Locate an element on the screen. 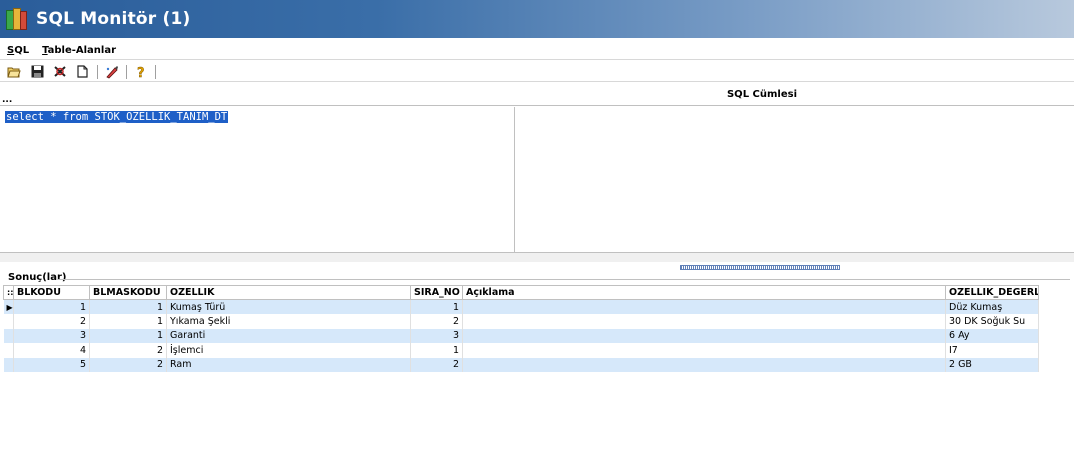 The height and width of the screenshot is (473, 1074). column-header-blkodu: BLKODU is located at coordinates (51, 292).